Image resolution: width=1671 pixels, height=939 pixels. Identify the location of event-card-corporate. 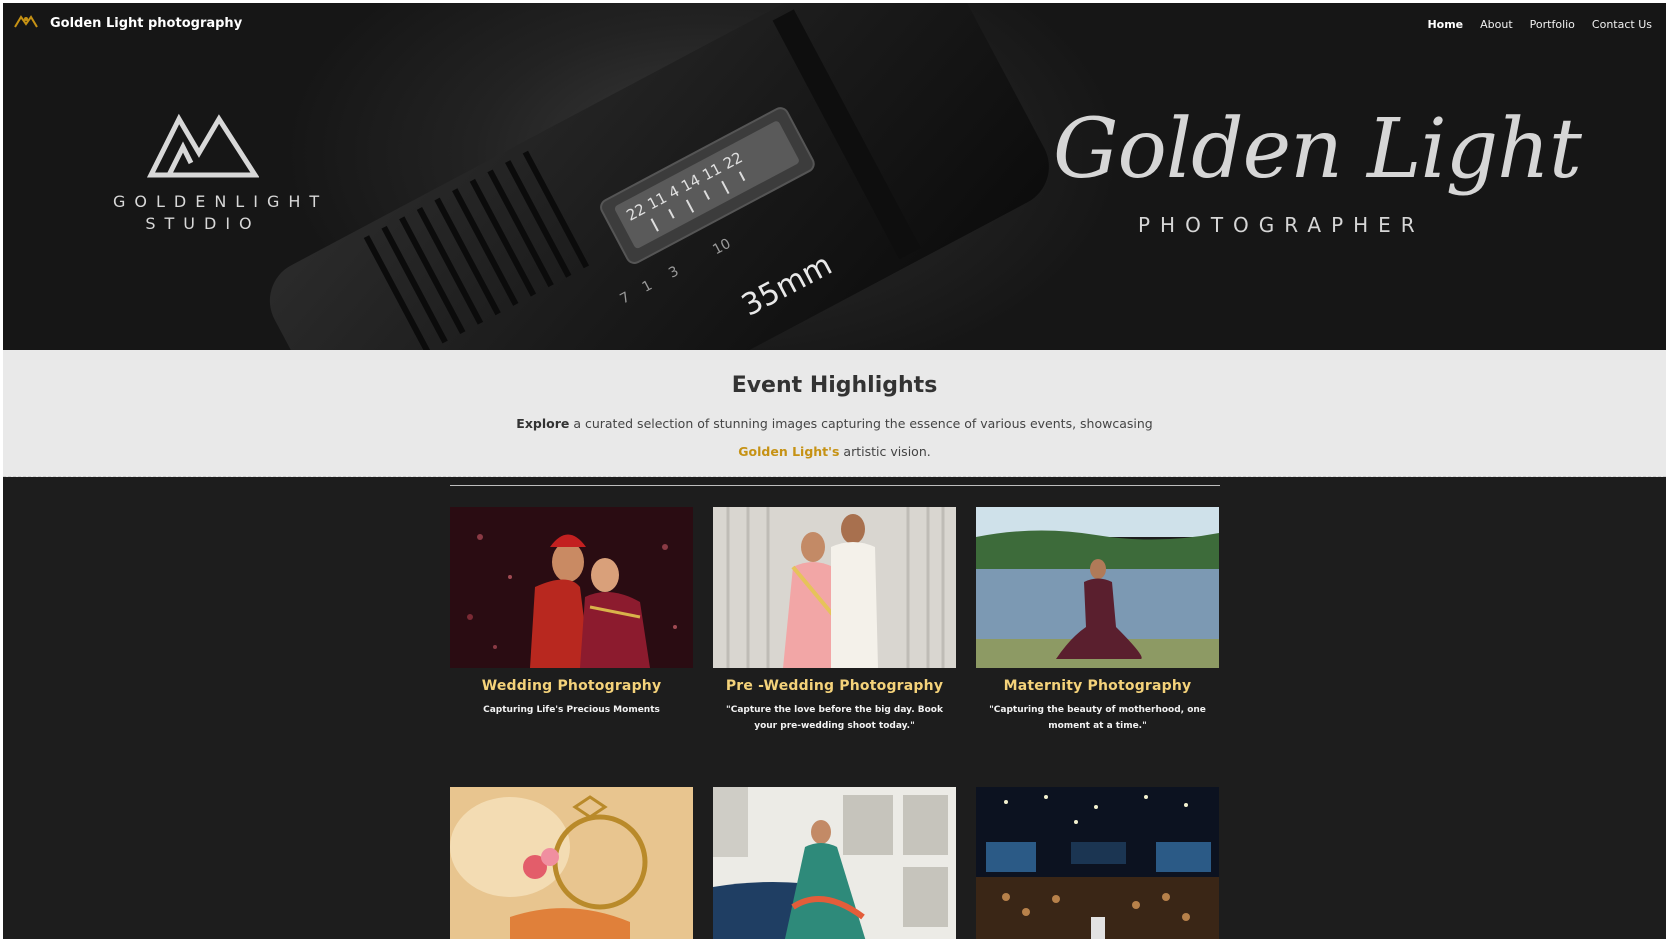
(1097, 863).